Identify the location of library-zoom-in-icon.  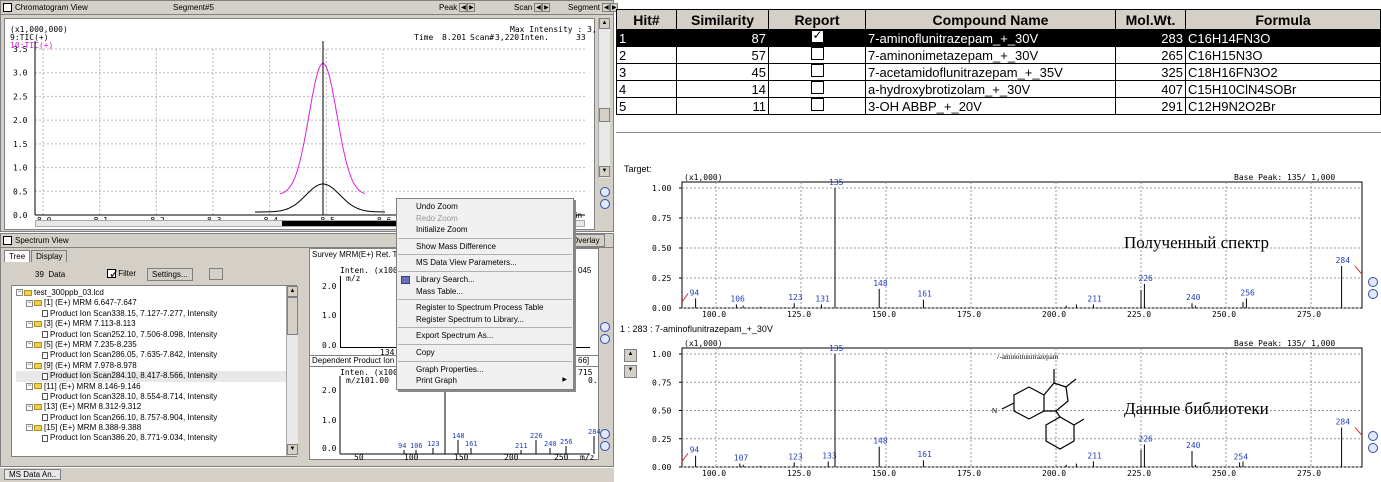
(1373, 436).